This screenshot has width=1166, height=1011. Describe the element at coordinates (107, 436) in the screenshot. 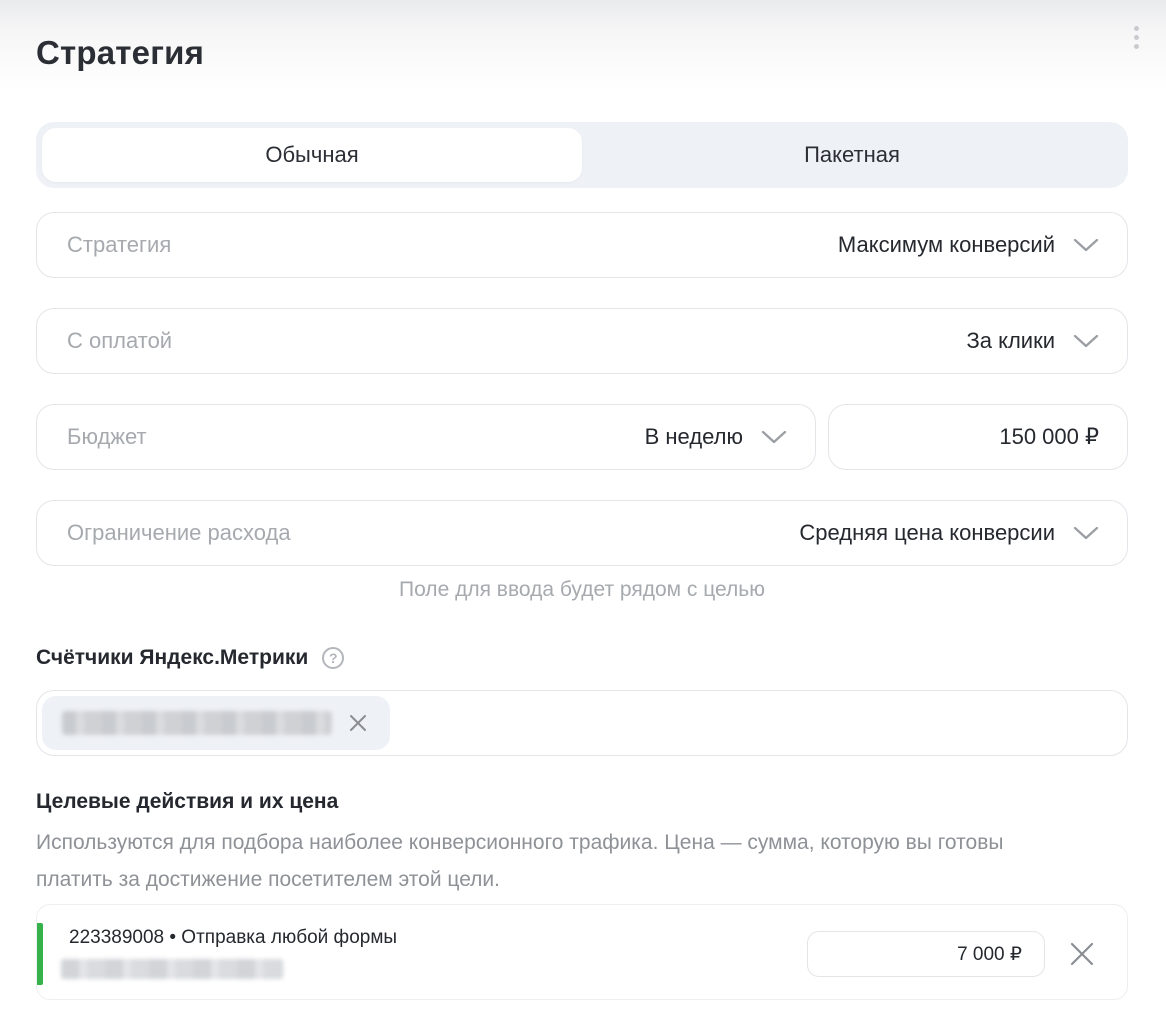

I see `budget-label: Бюджет` at that location.